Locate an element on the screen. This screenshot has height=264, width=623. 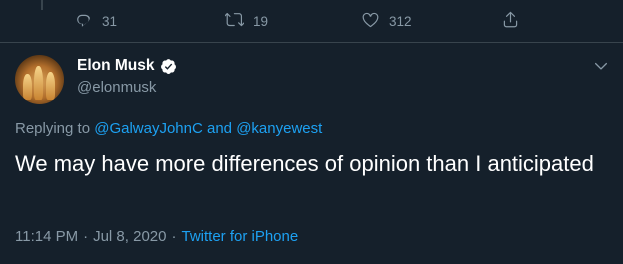
divider is located at coordinates (311, 42).